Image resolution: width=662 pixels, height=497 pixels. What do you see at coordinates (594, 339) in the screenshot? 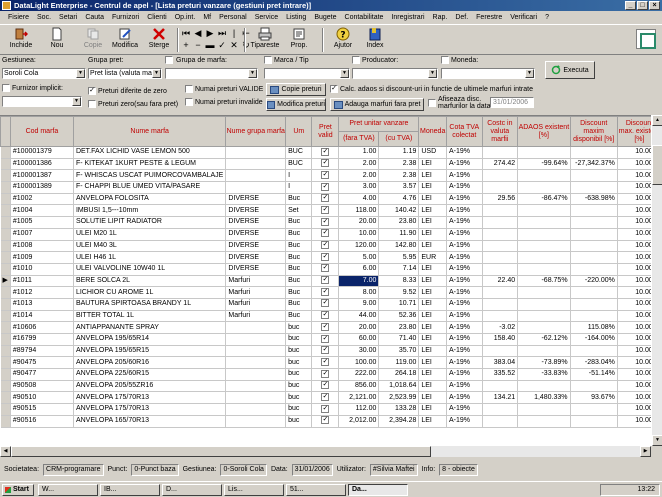
I see `cell-dm: -164.00%` at bounding box center [594, 339].